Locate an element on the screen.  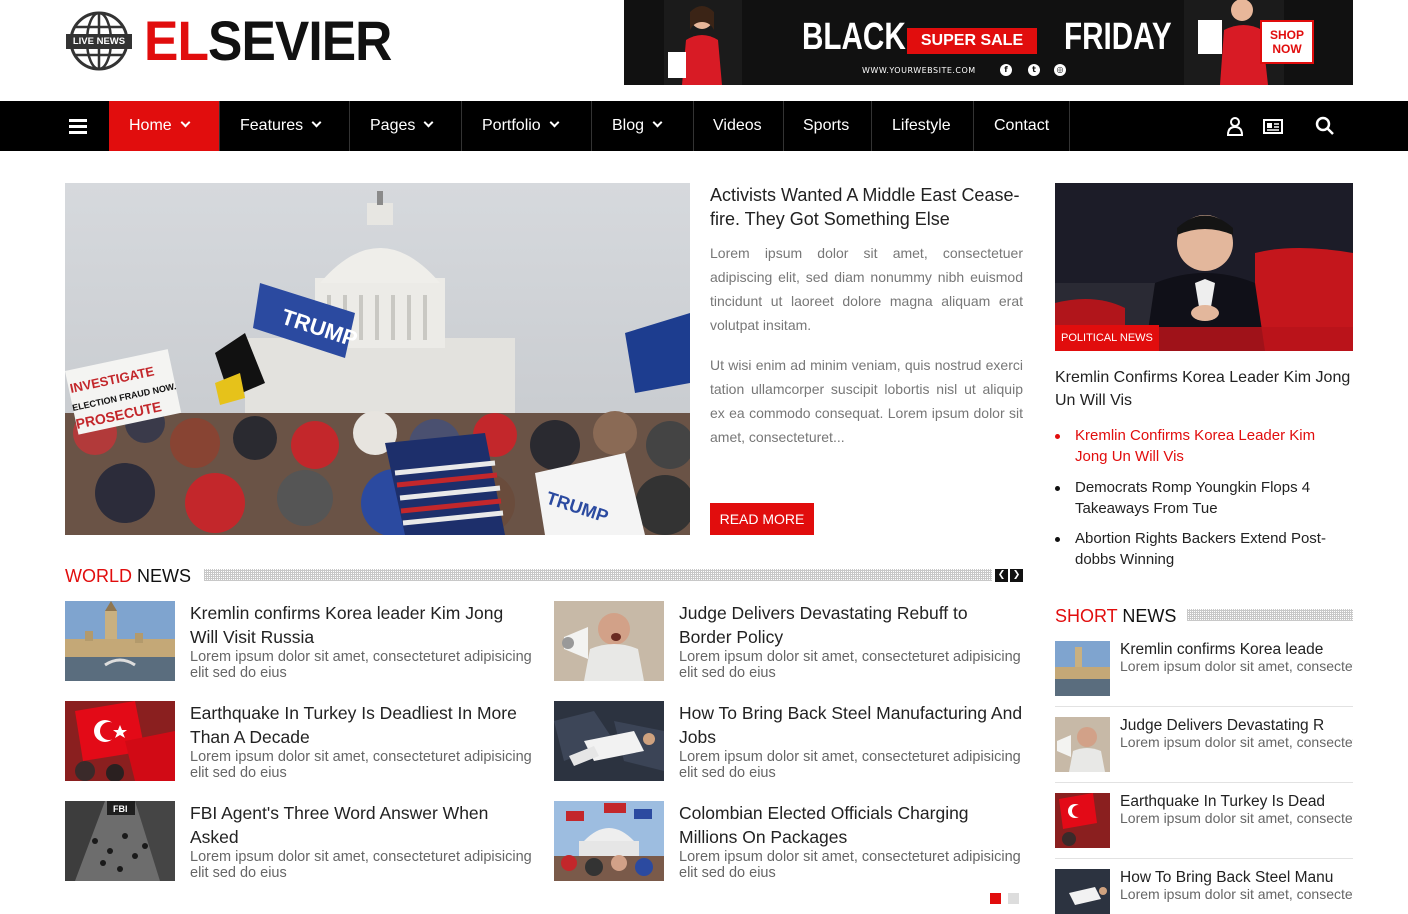
pagination-dot-active is located at coordinates (995, 898).